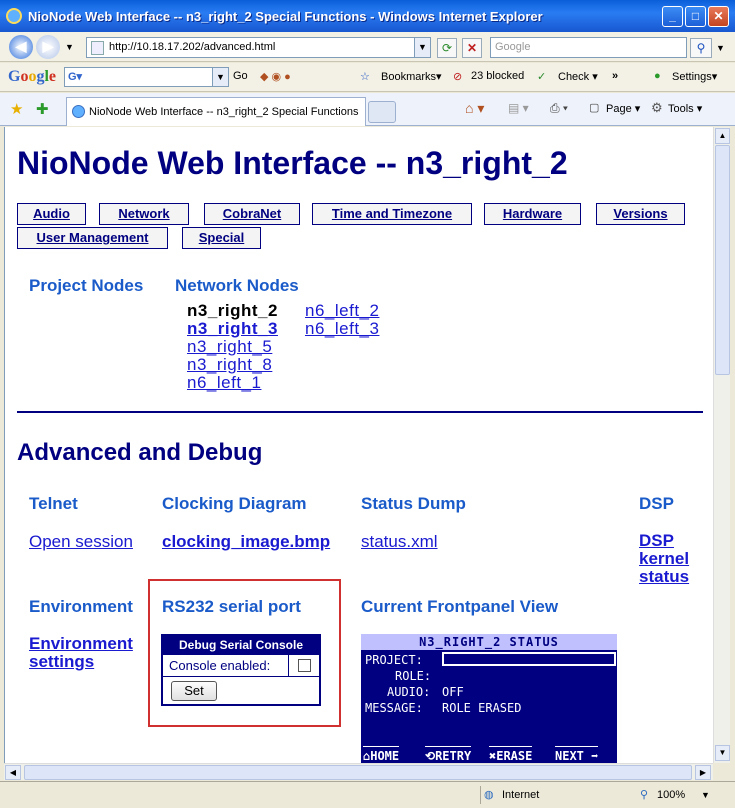 Image resolution: width=735 pixels, height=808 pixels. Describe the element at coordinates (657, 107) in the screenshot. I see `tools-gear-icon: ⚙` at that location.